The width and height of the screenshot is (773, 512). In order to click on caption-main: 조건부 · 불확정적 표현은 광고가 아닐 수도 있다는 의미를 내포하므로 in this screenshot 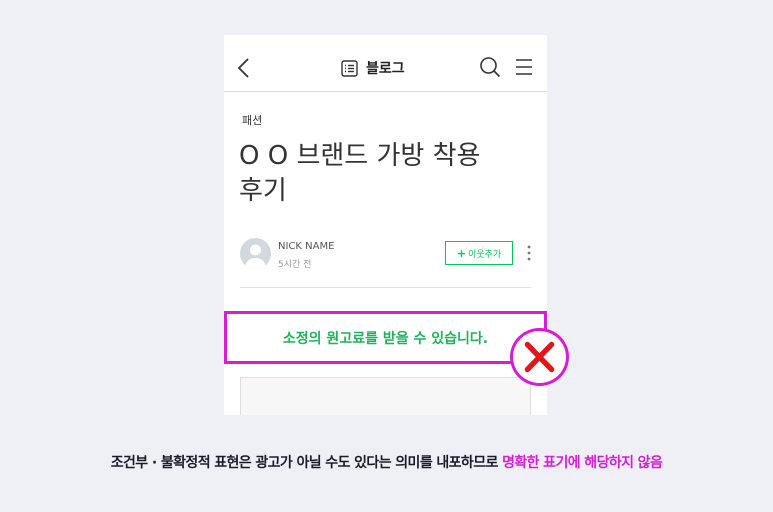, I will do `click(306, 463)`.